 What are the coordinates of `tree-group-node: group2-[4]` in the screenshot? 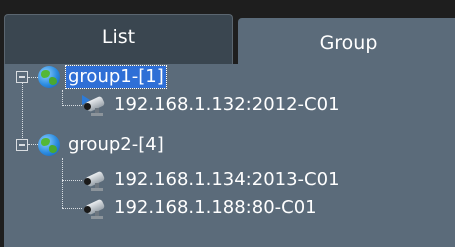 It's located at (102, 145).